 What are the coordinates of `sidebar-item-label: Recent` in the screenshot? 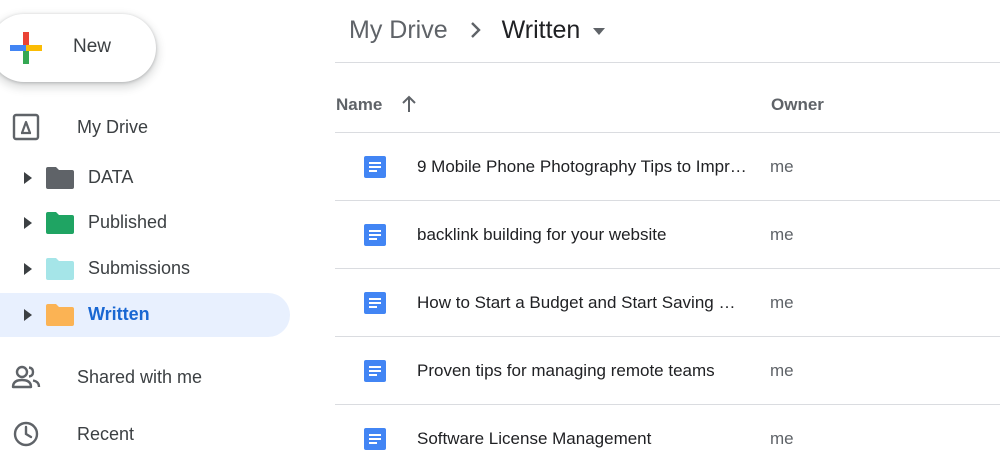 It's located at (106, 433).